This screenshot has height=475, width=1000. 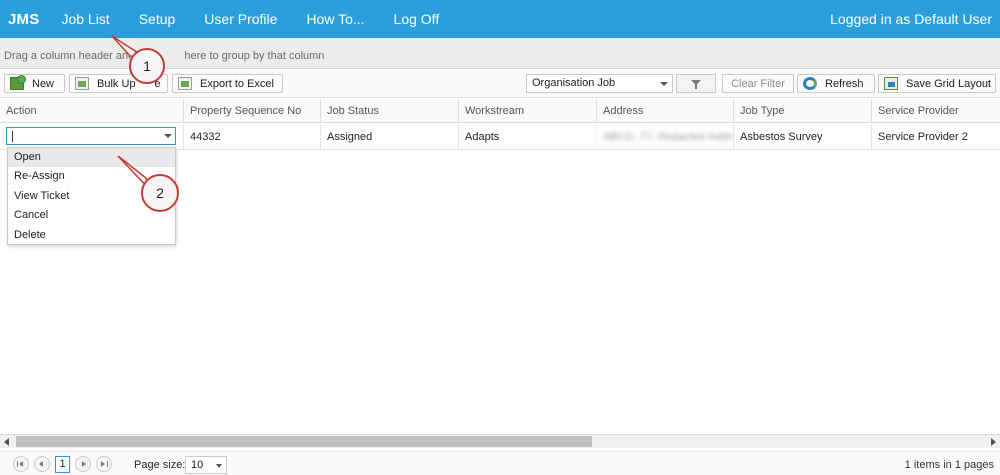 What do you see at coordinates (948, 83) in the screenshot?
I see `save-layout-label: Save Grid Layout` at bounding box center [948, 83].